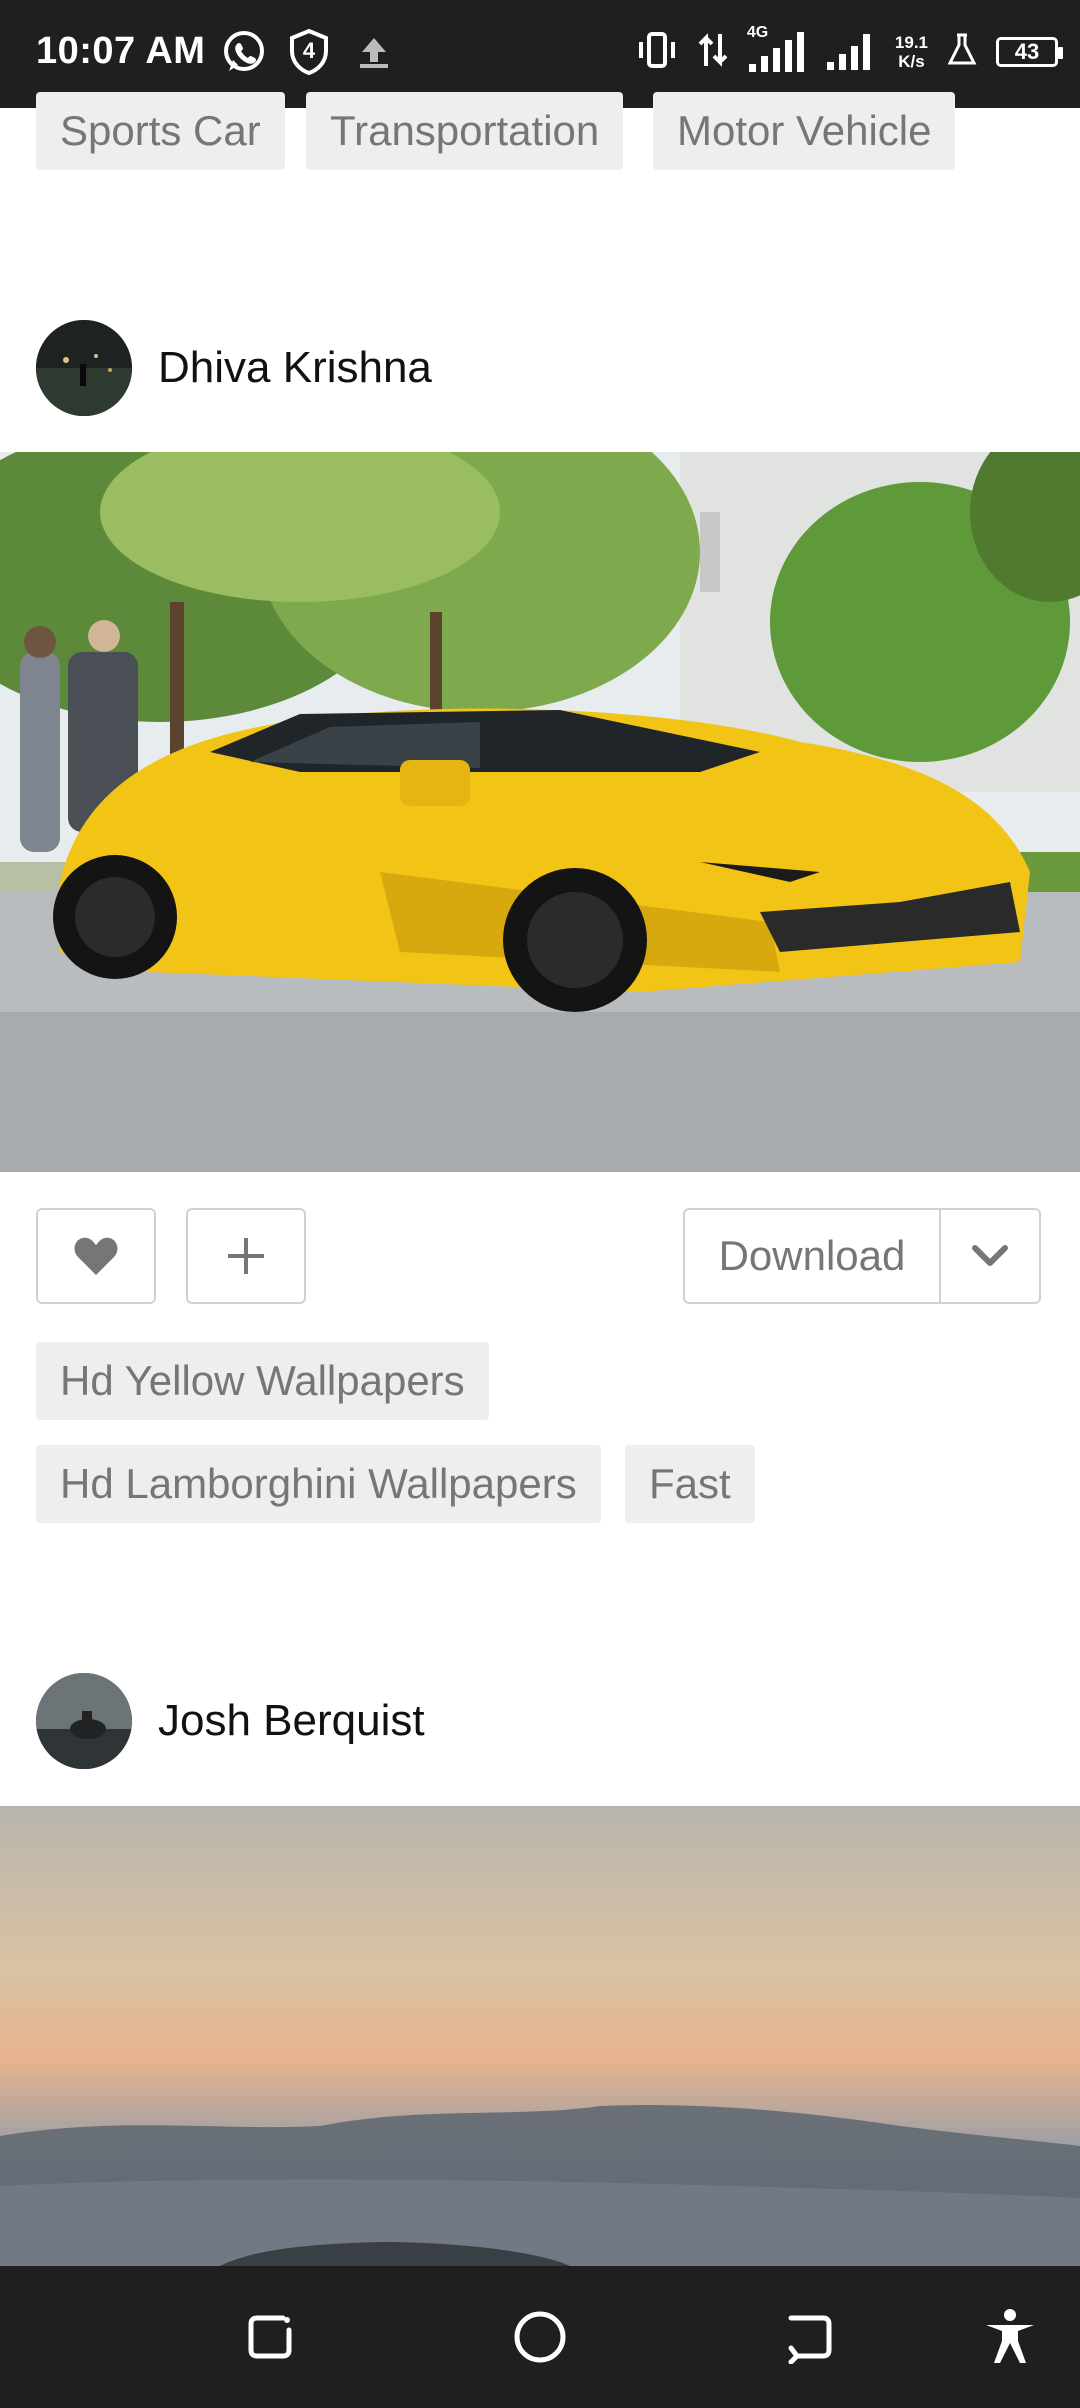 Image resolution: width=1080 pixels, height=2408 pixels. I want to click on home-circle-icon, so click(540, 2337).